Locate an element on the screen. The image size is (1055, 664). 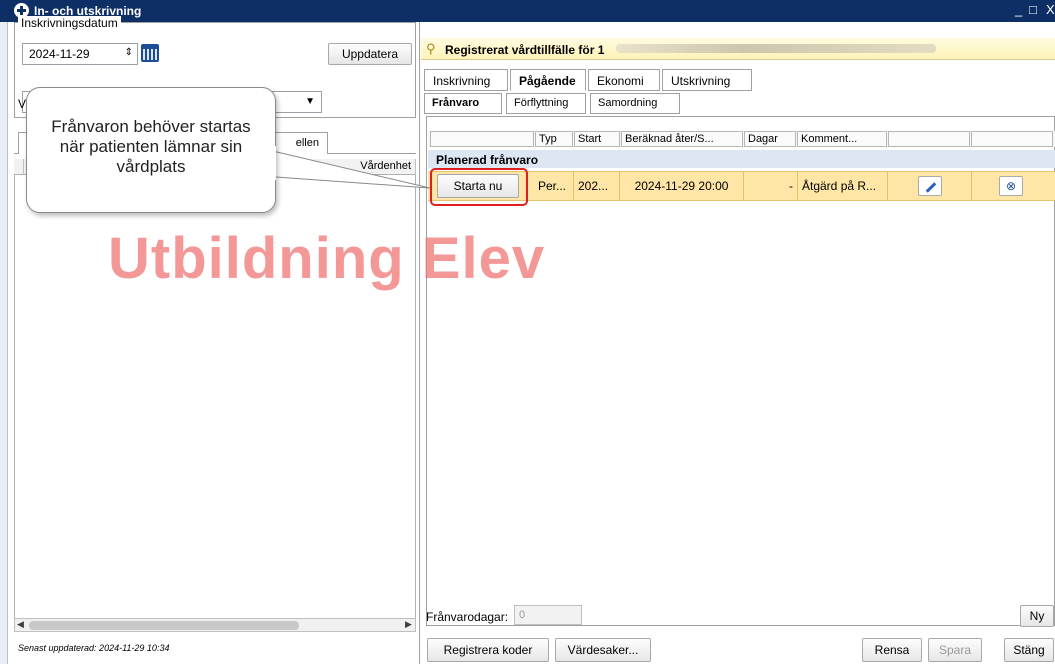
col-edit is located at coordinates (929, 139).